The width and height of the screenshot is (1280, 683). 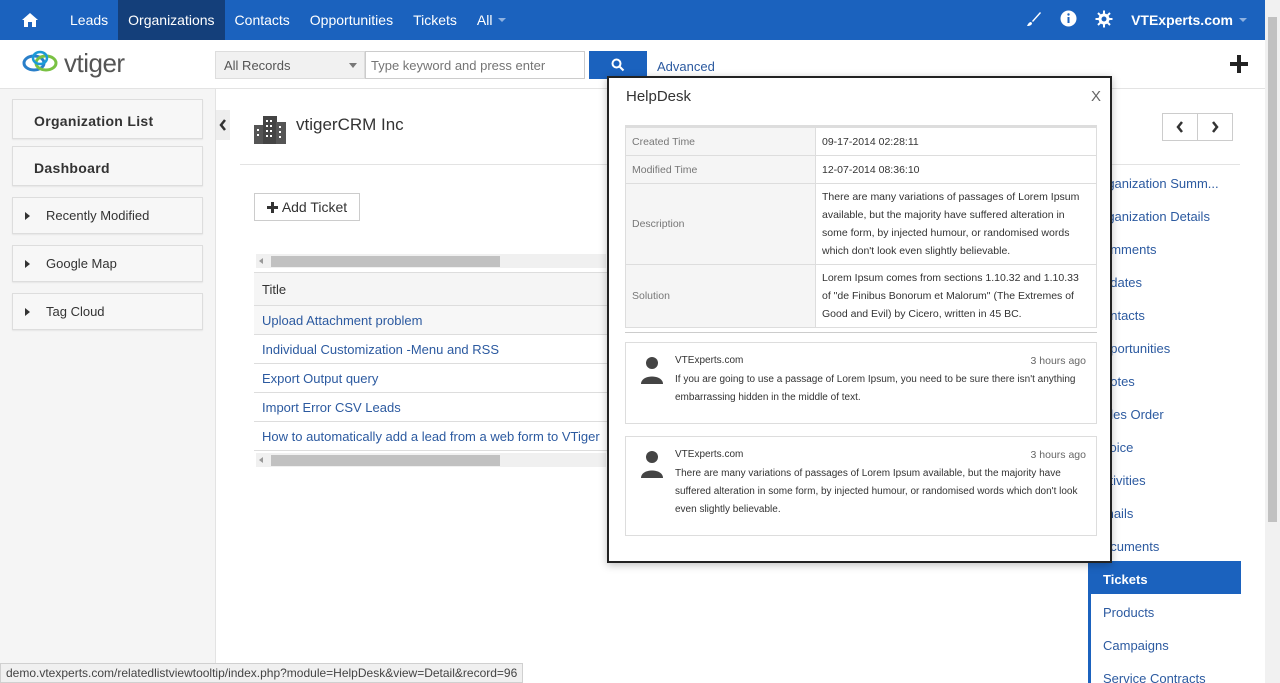 I want to click on widget-recently-modified: Recently Modified, so click(x=107, y=215).